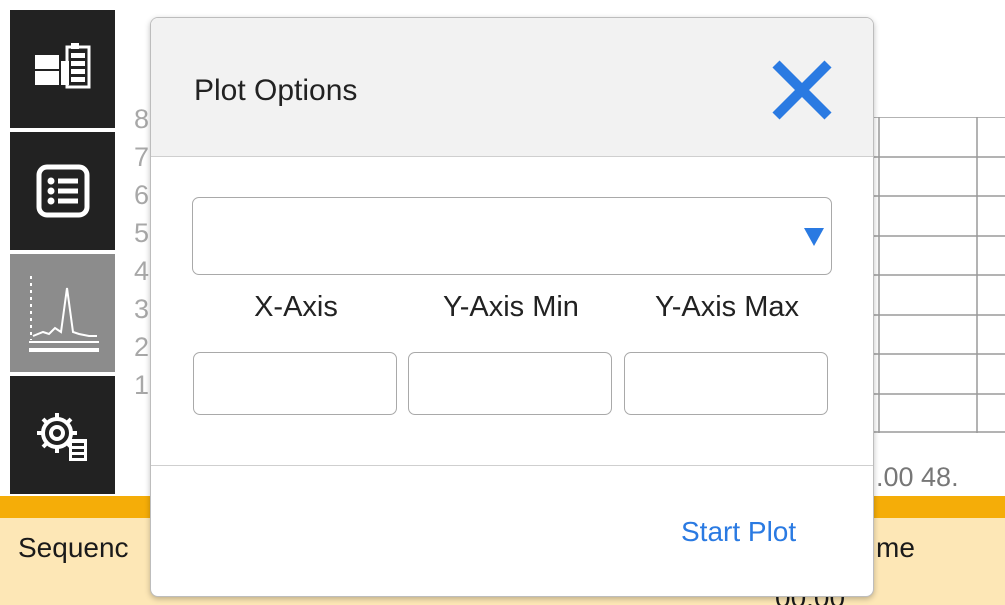 Image resolution: width=1005 pixels, height=605 pixels. I want to click on sidebar-item-settings, so click(62, 435).